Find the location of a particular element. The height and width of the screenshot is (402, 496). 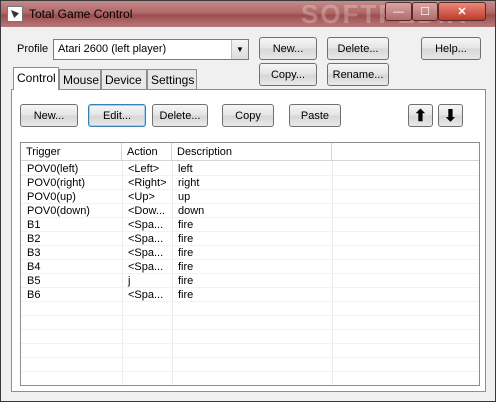

cell-description: left is located at coordinates (185, 169).